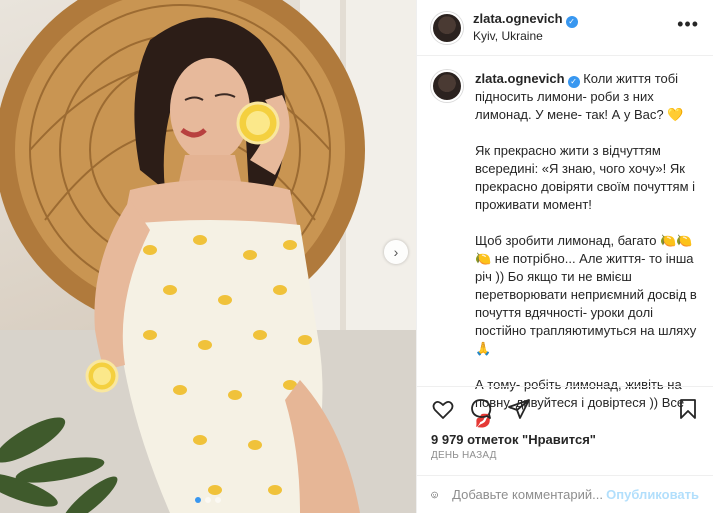  I want to click on avatar, so click(447, 27).